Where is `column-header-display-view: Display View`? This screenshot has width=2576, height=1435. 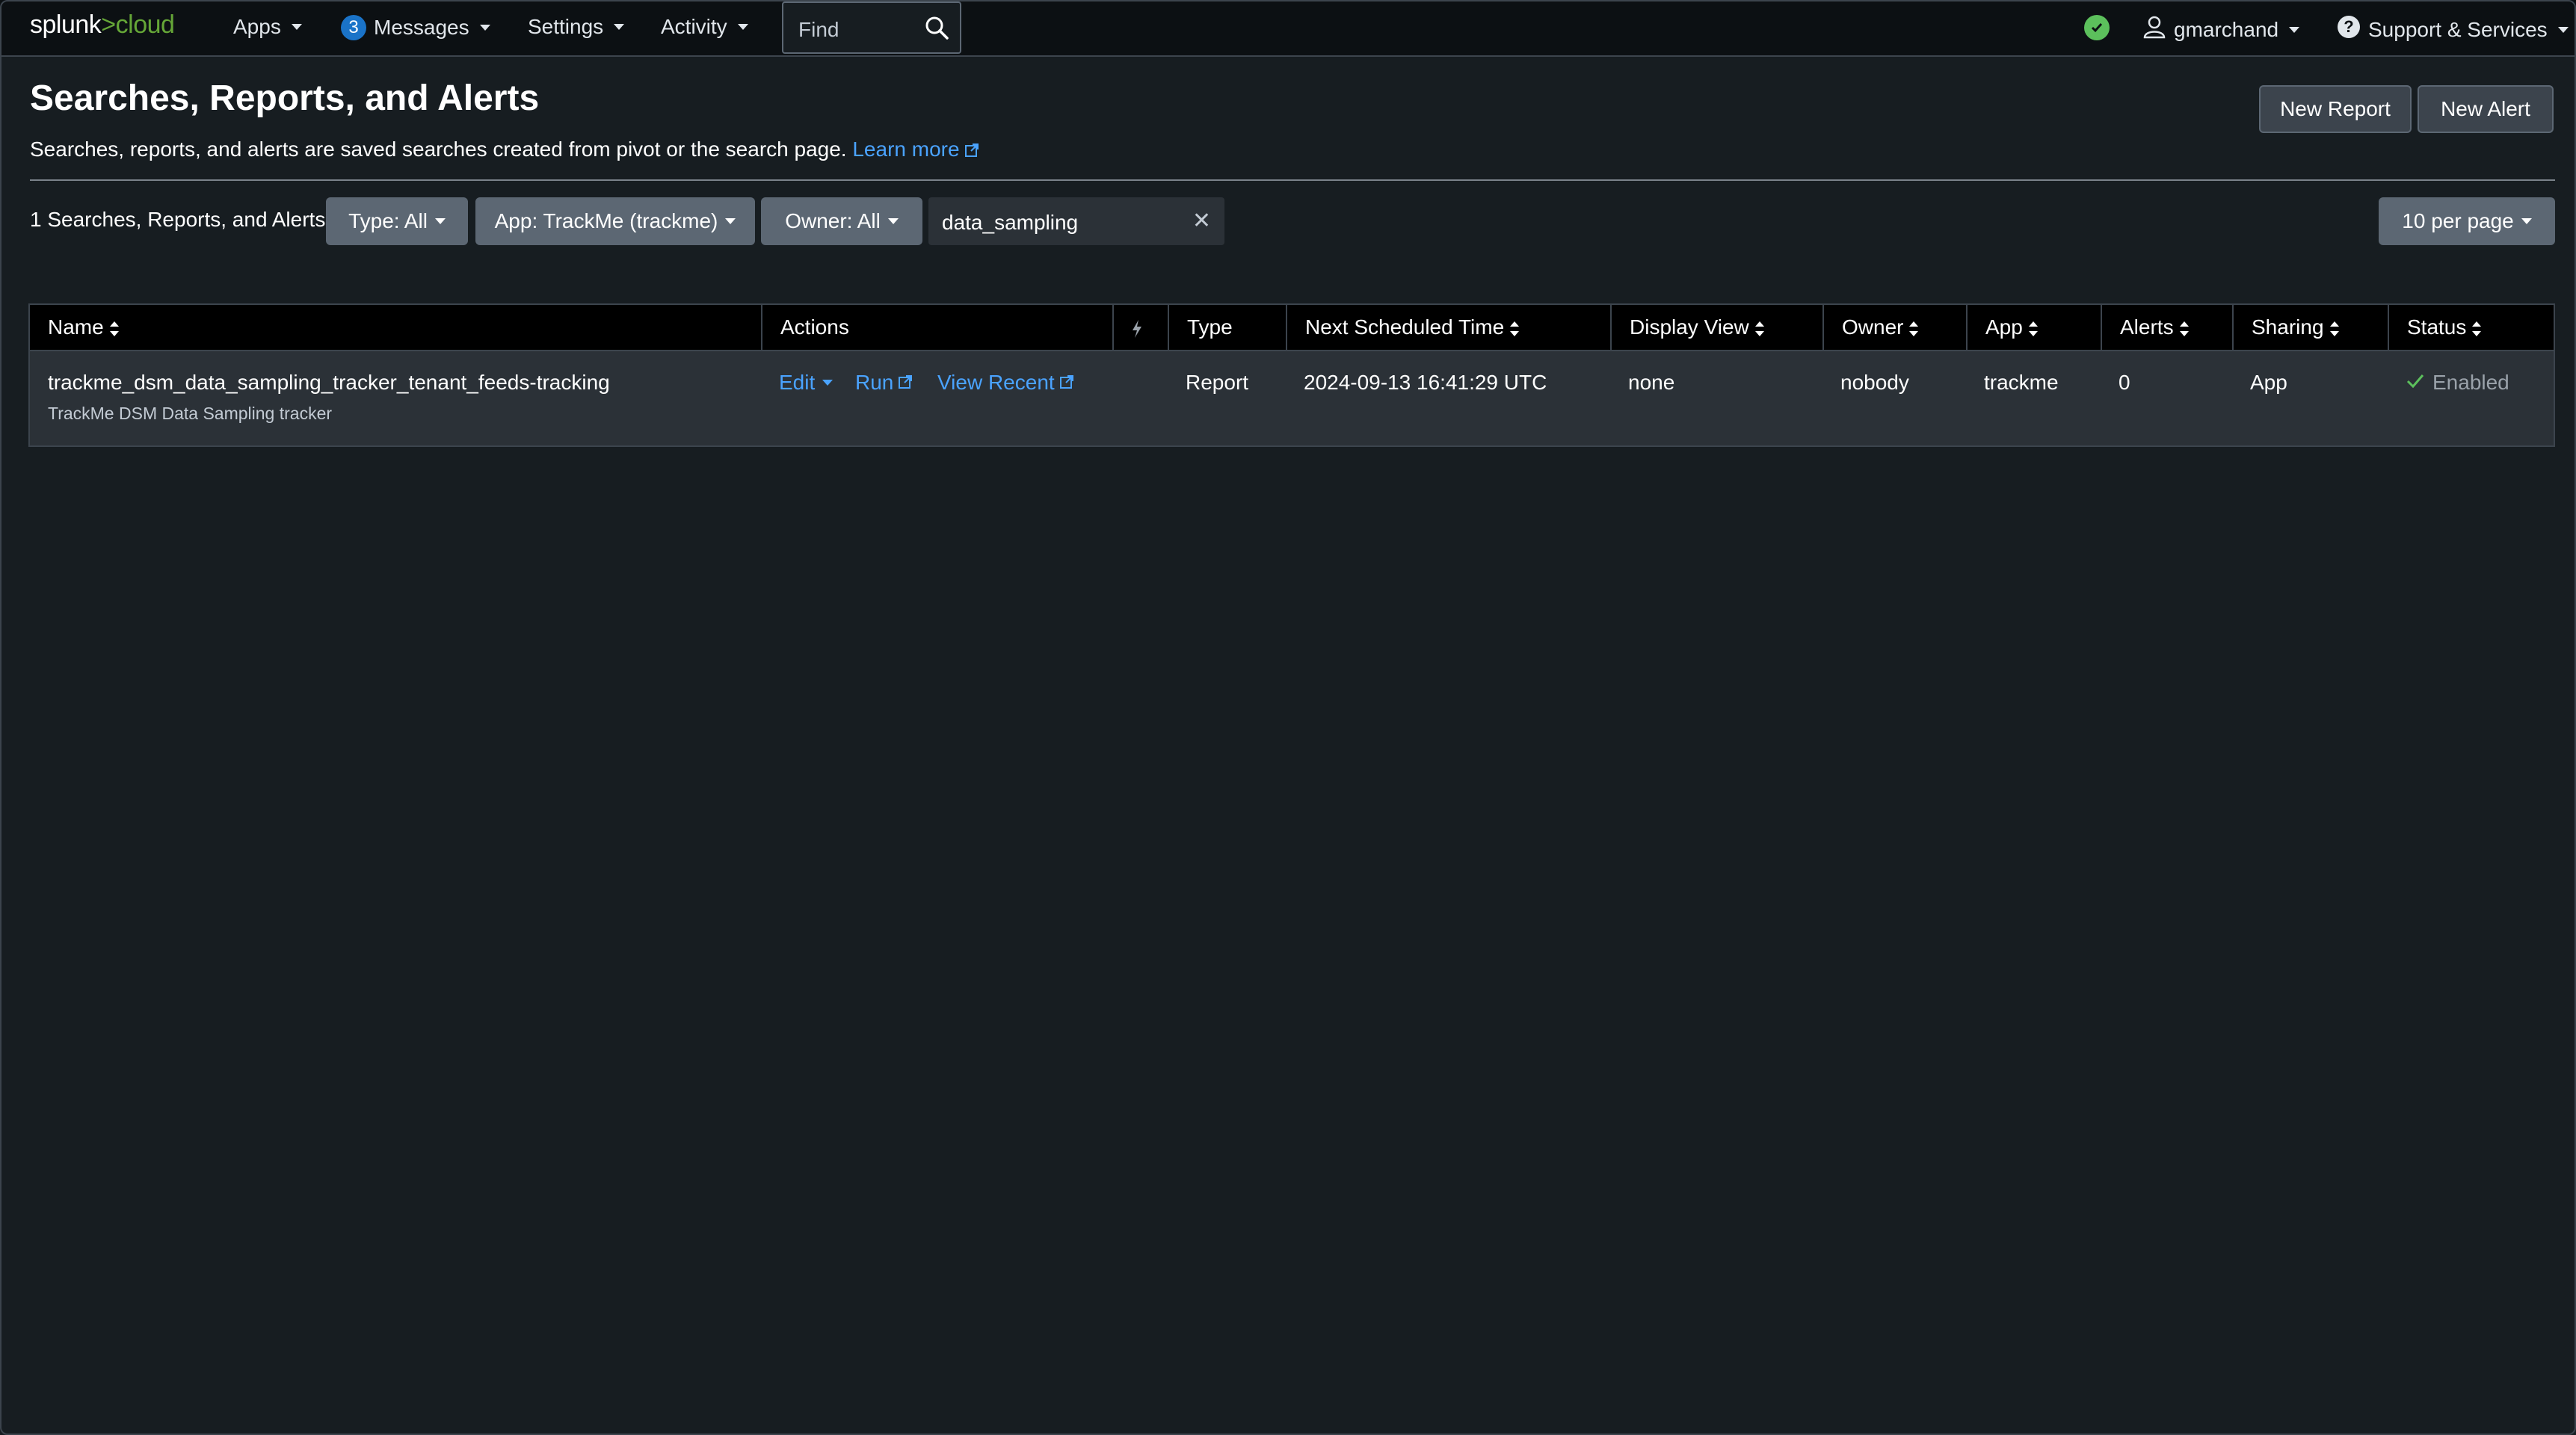 column-header-display-view: Display View is located at coordinates (1716, 328).